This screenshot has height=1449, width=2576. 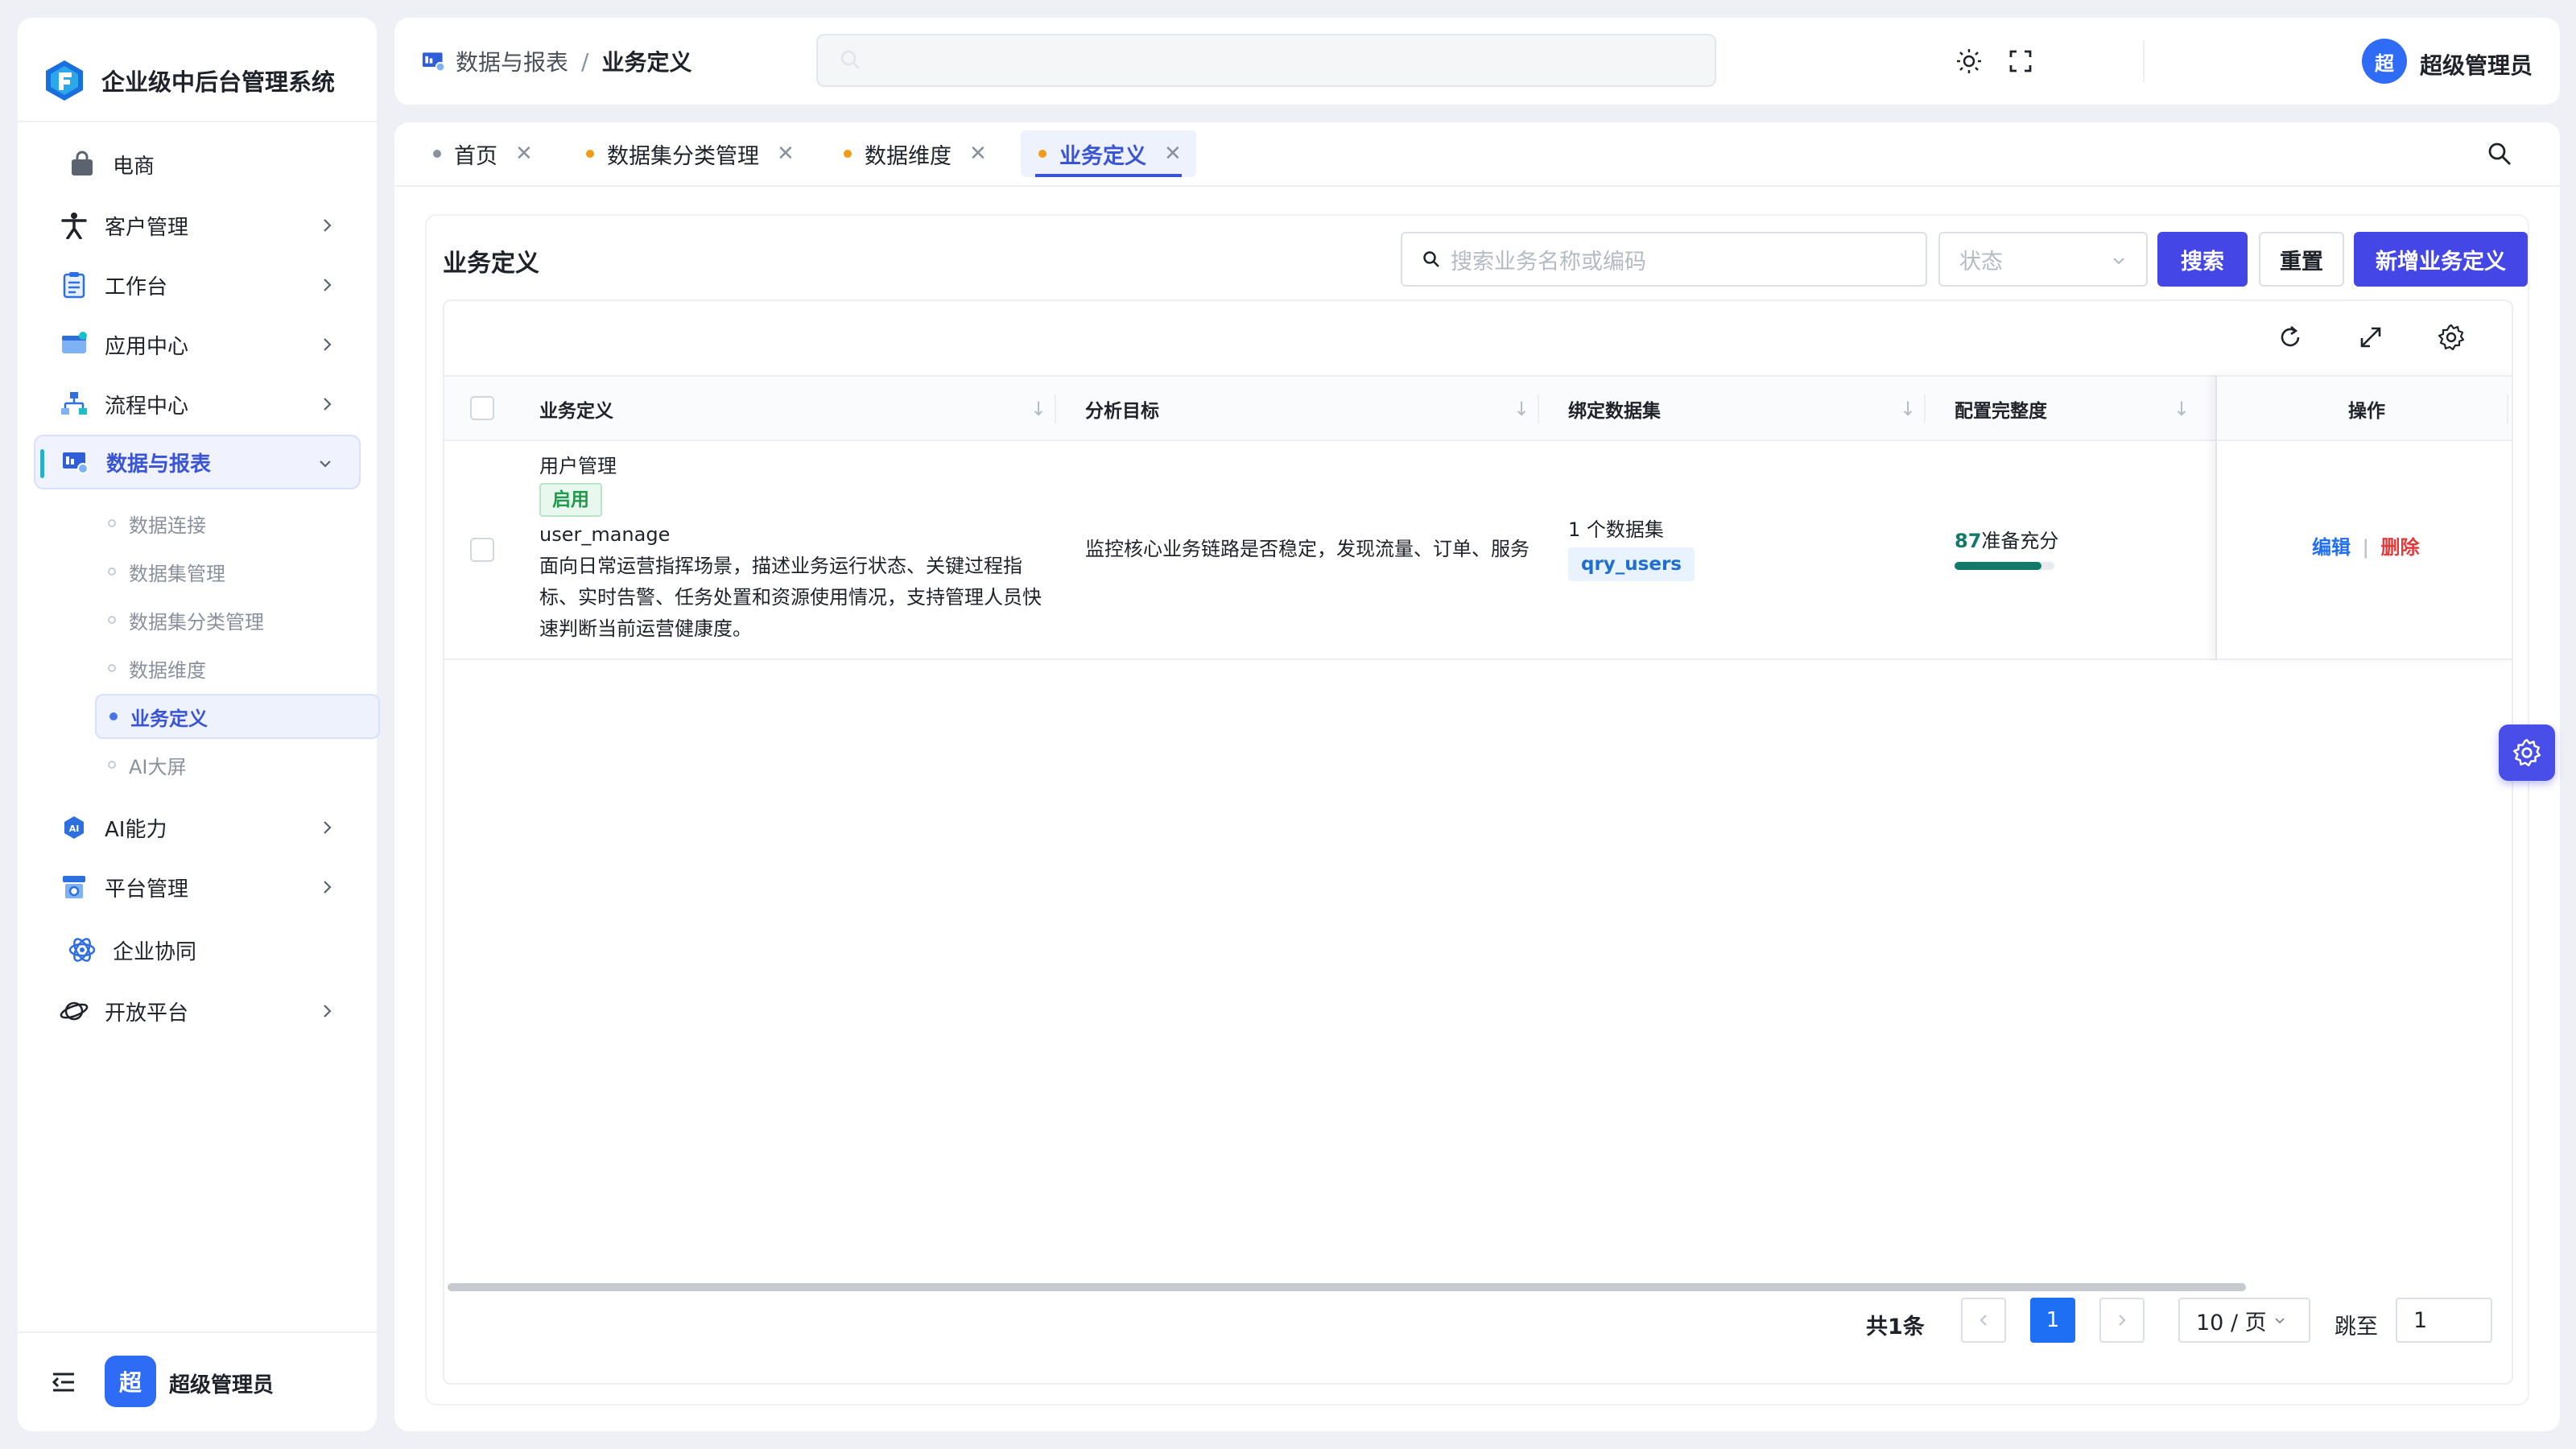 I want to click on sidebar-item-label: 平台管理, so click(x=147, y=889).